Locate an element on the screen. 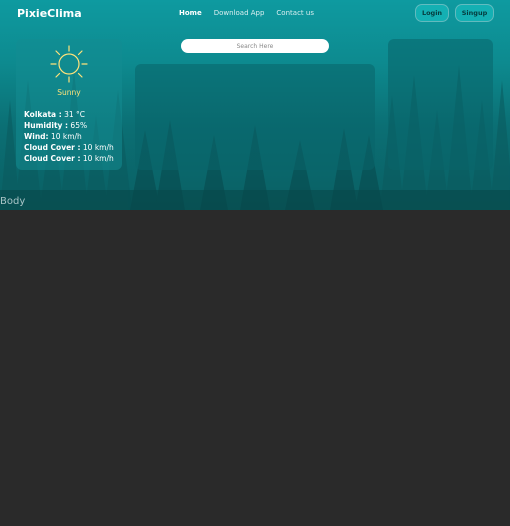 The width and height of the screenshot is (510, 526). brand-logo: PixieClima is located at coordinates (49, 13).